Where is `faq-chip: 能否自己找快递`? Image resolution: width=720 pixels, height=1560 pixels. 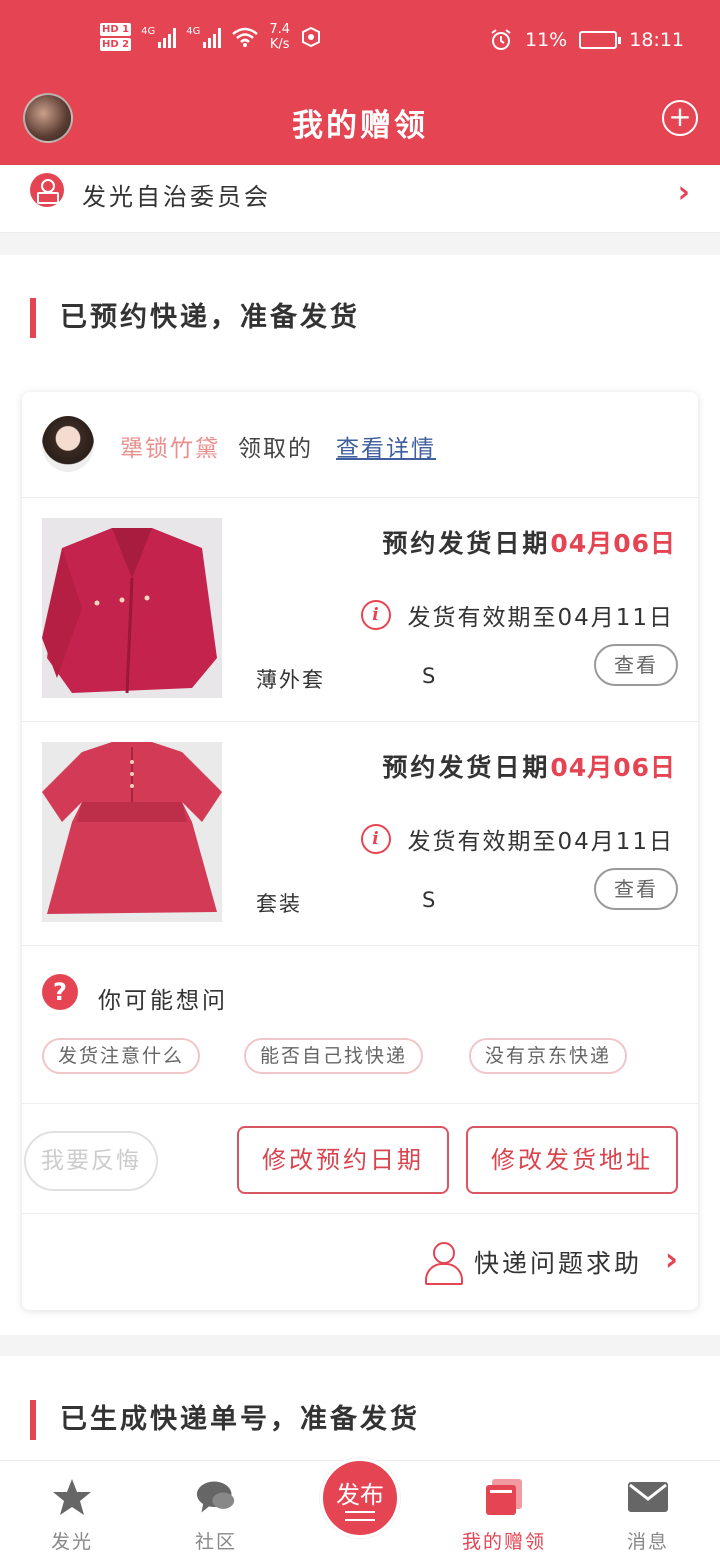
faq-chip: 能否自己找快递 is located at coordinates (334, 1056).